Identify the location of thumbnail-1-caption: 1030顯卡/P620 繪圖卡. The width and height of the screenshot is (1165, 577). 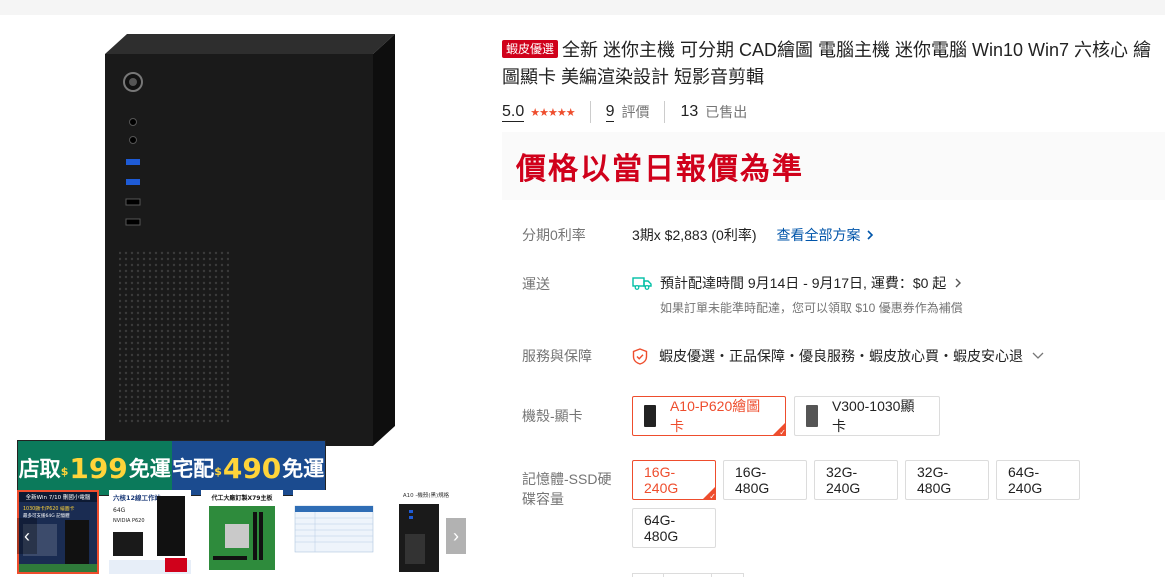
(49, 508).